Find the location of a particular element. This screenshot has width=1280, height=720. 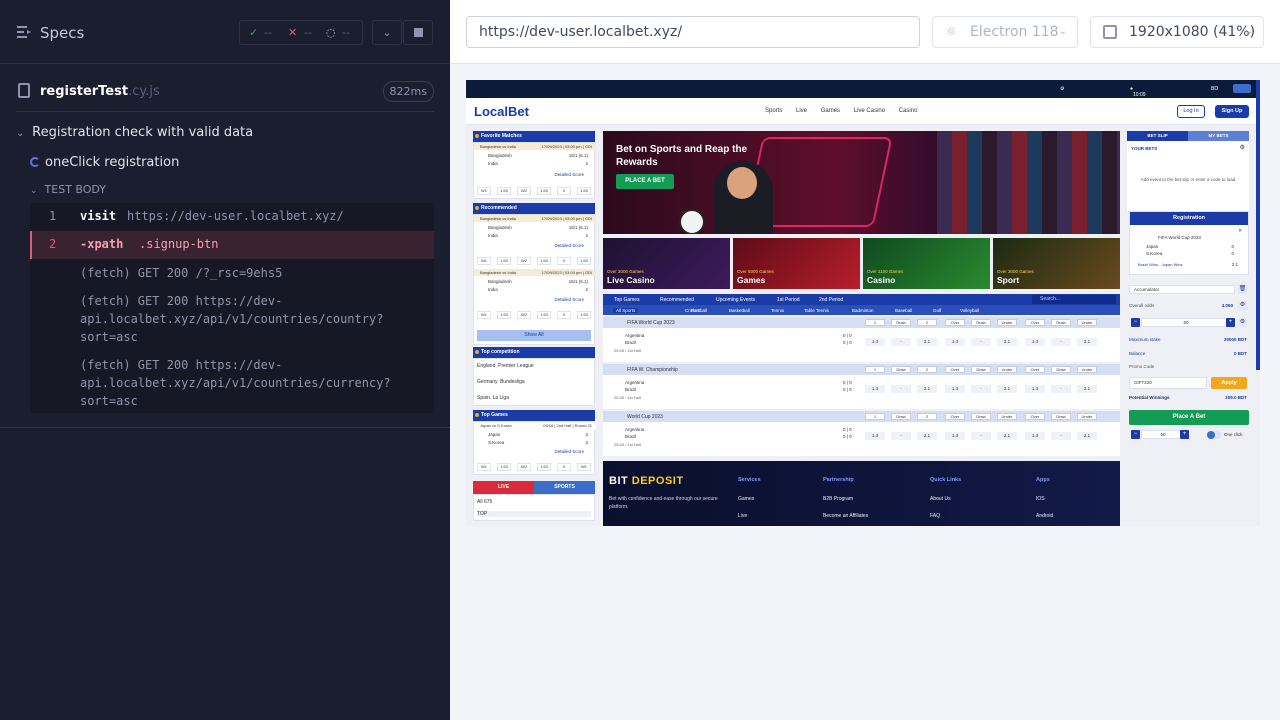

footer-logo: BIT DEPOSIT is located at coordinates (646, 481).